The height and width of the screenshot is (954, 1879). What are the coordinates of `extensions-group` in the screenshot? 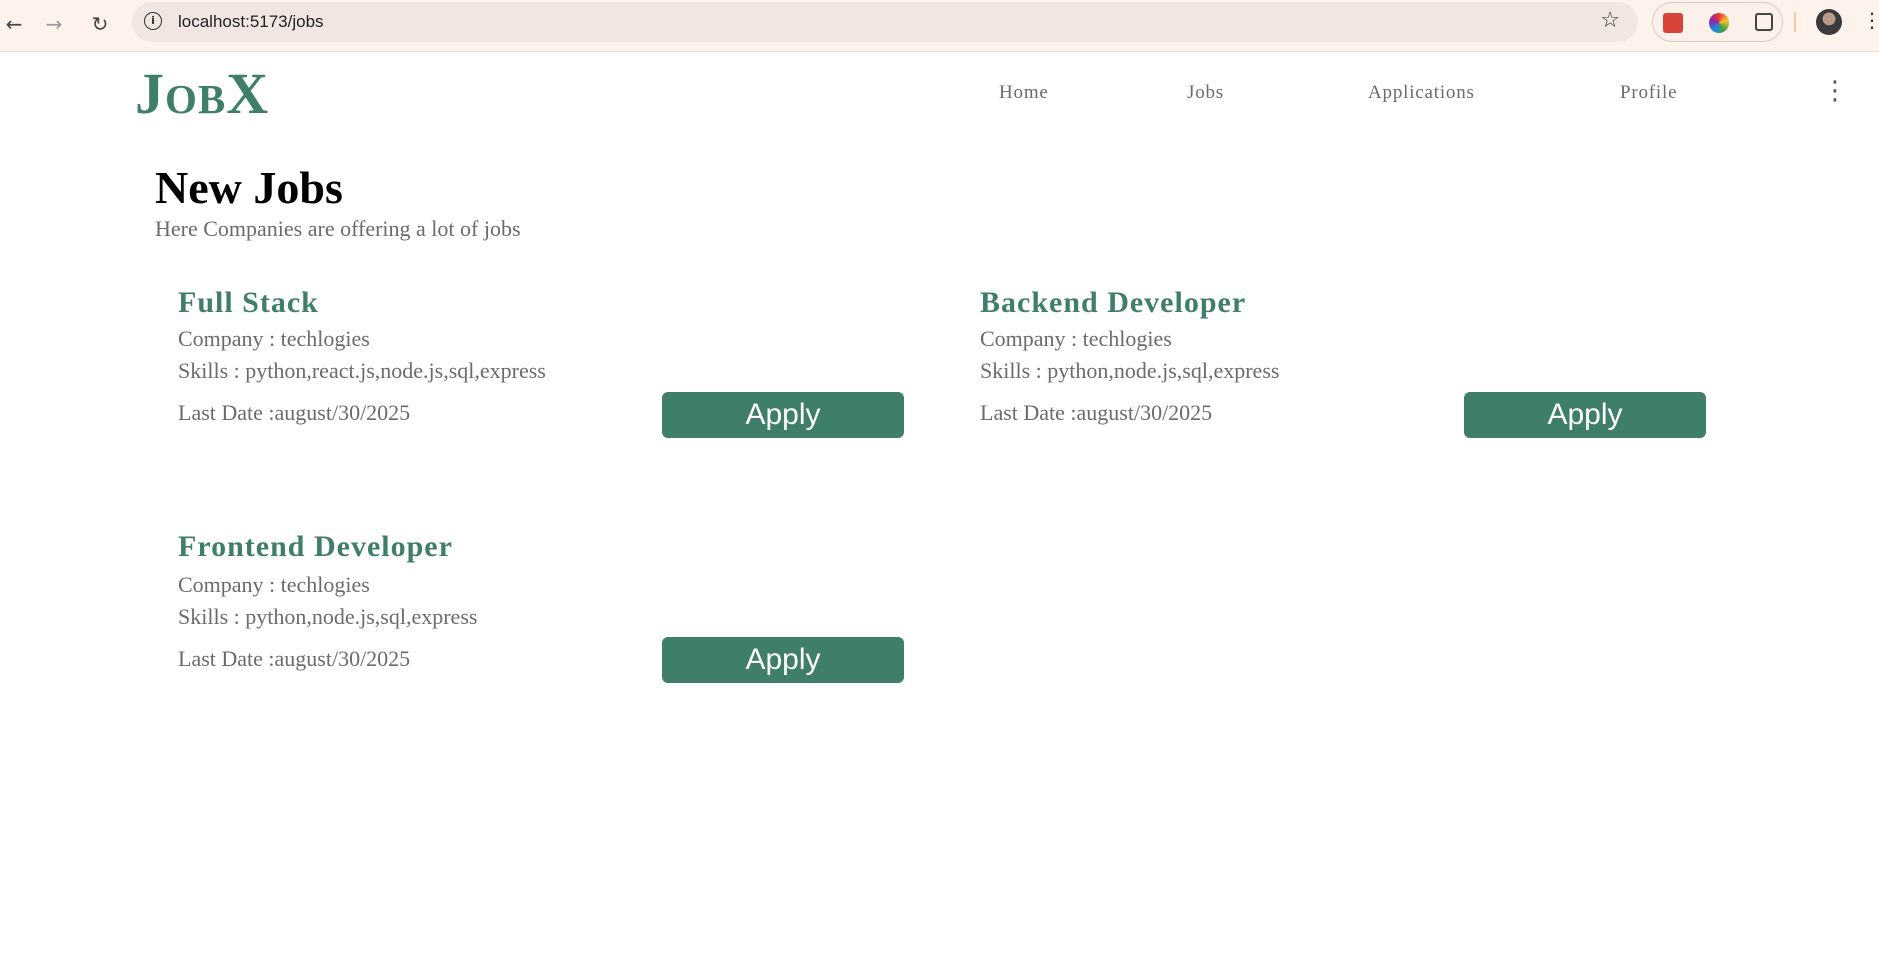 It's located at (1717, 22).